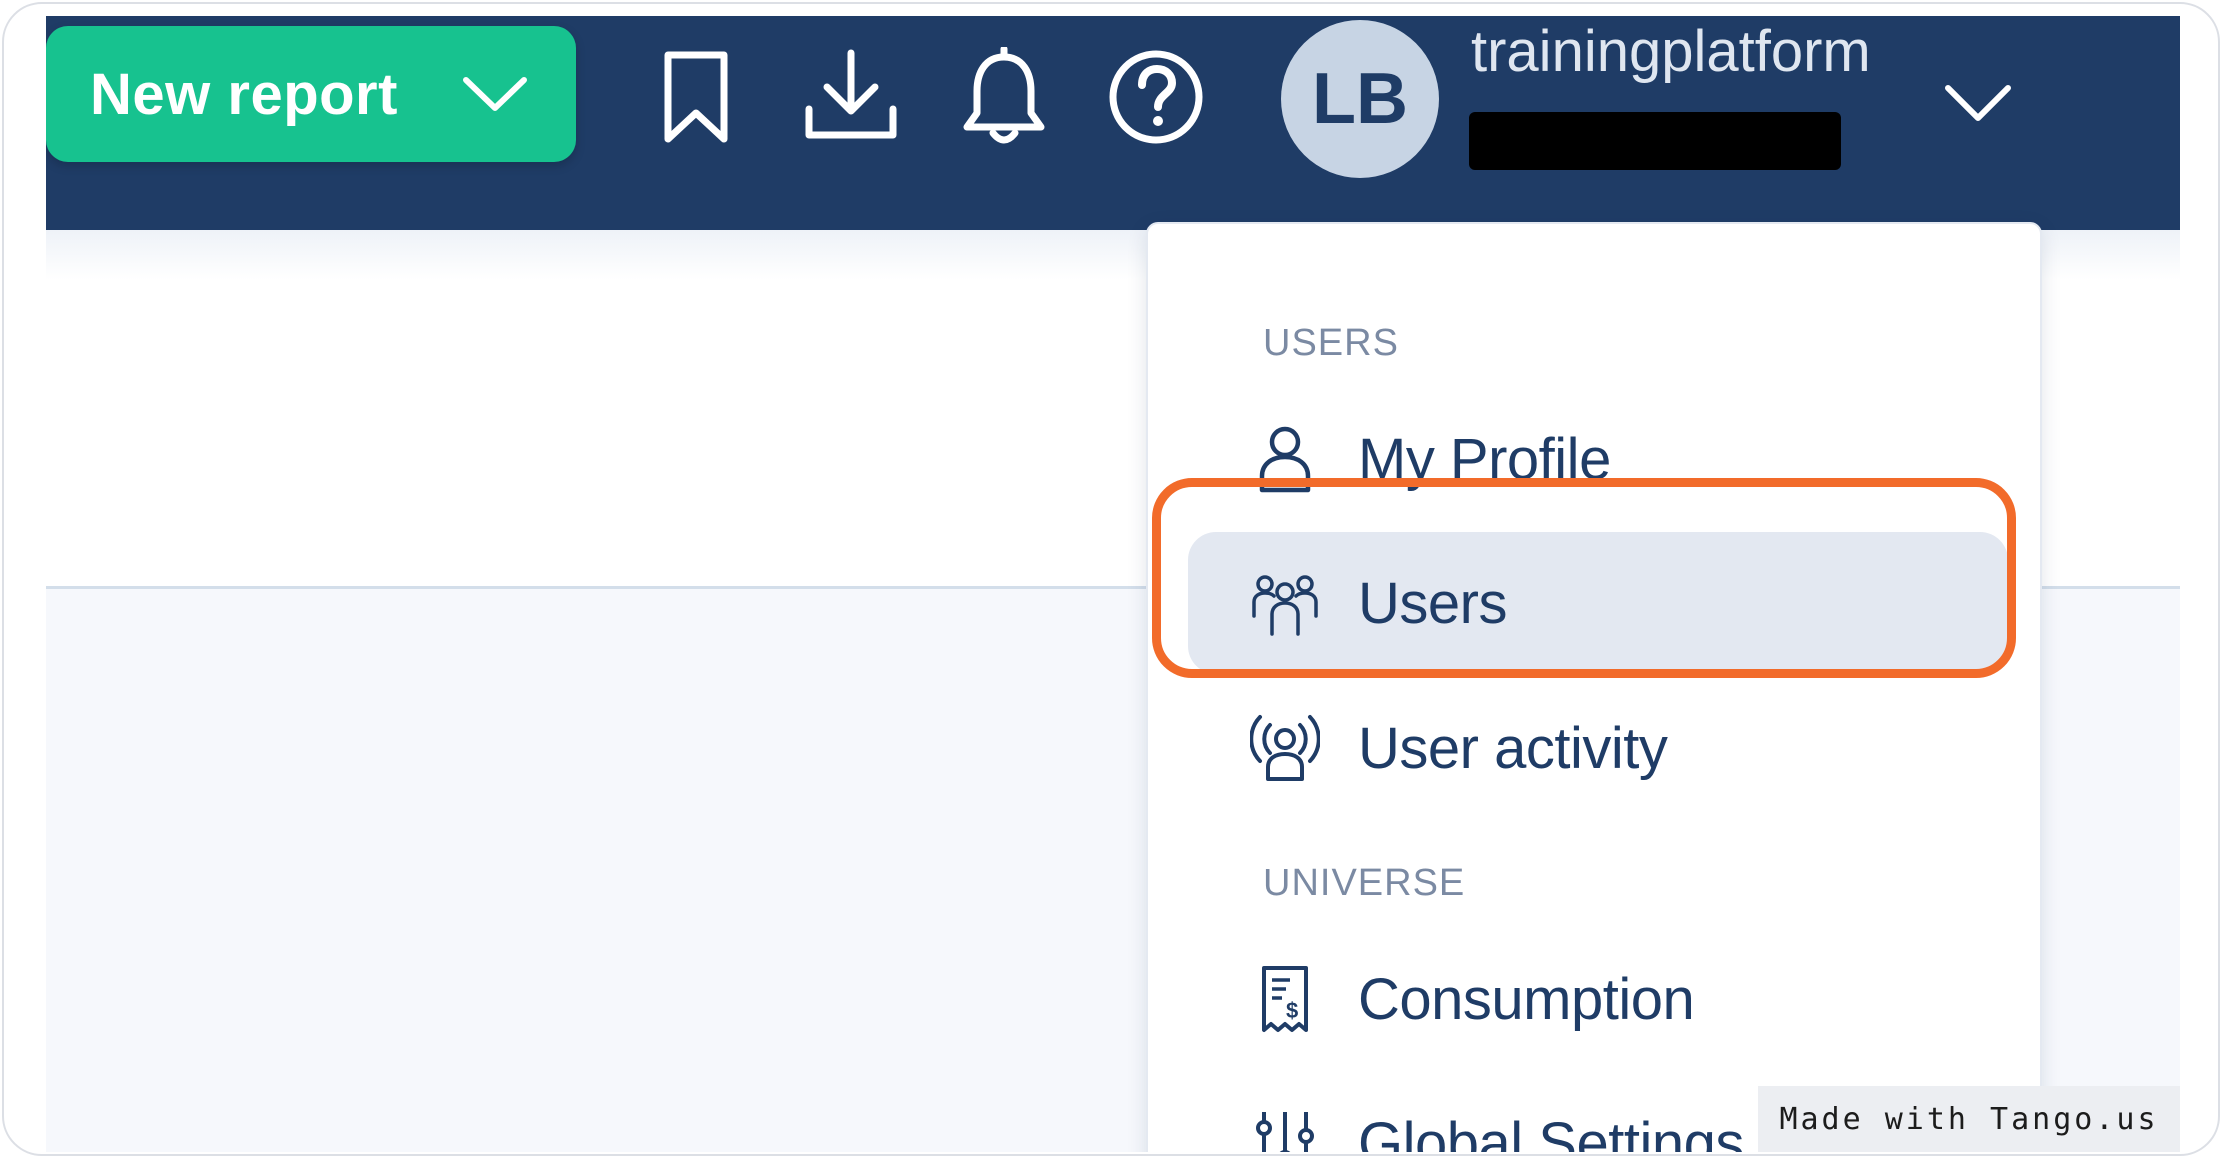 This screenshot has width=2222, height=1158. I want to click on account-name: trainingplatform, so click(1671, 51).